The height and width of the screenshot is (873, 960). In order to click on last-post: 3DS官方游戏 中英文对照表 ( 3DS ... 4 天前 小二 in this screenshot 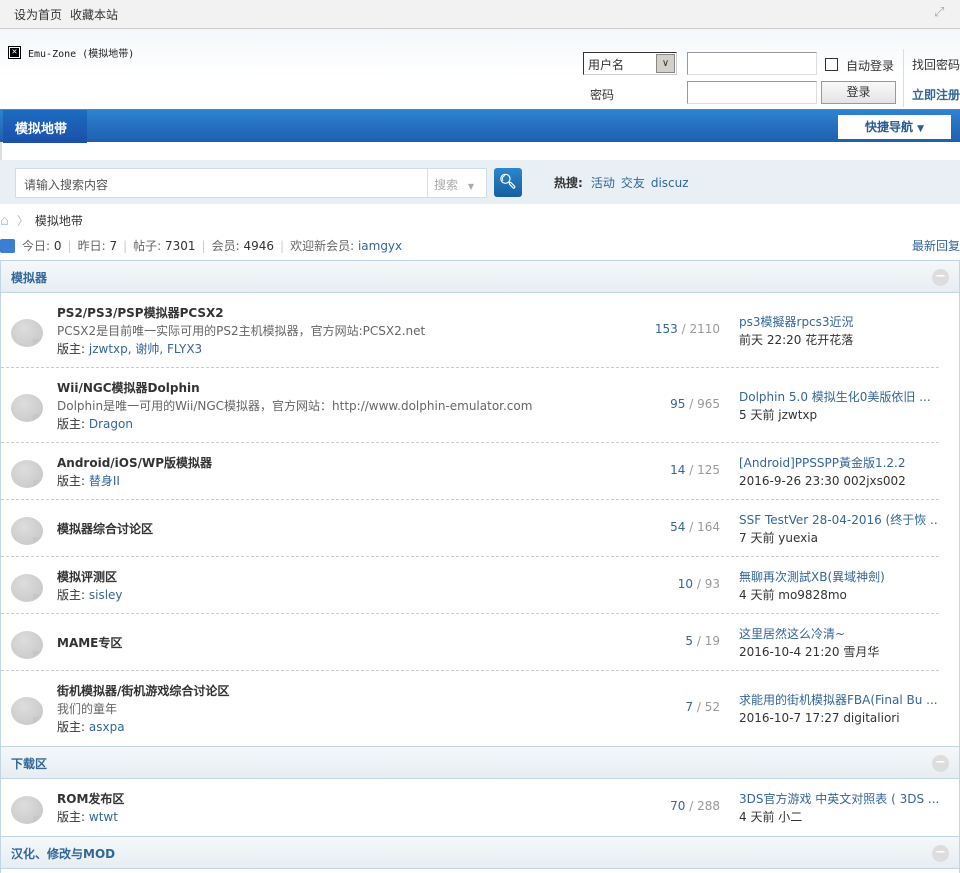, I will do `click(839, 808)`.